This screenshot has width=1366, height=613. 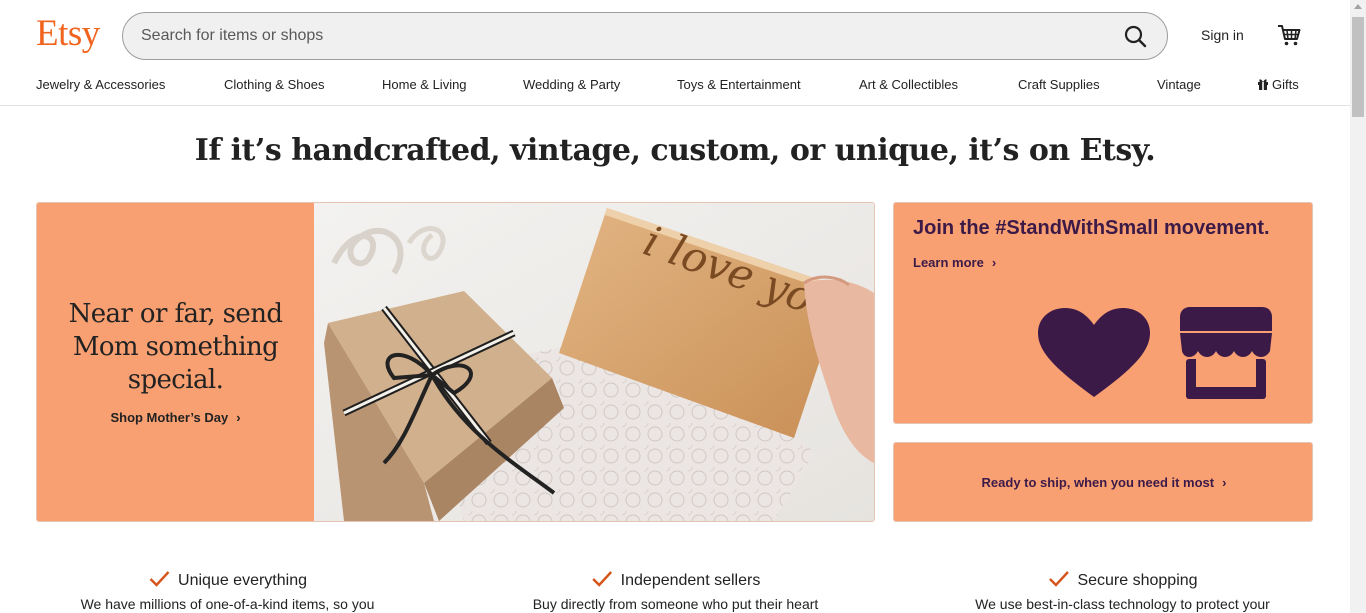 What do you see at coordinates (424, 84) in the screenshot?
I see `nav-item-home: Home & Living` at bounding box center [424, 84].